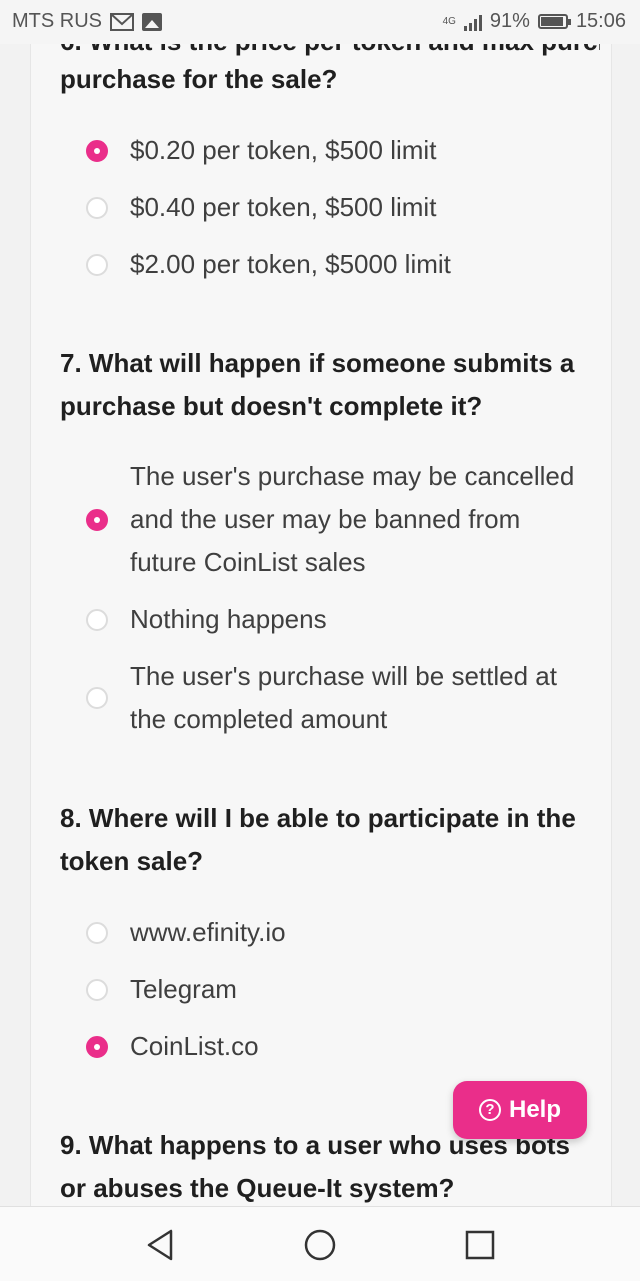 The height and width of the screenshot is (1281, 640). Describe the element at coordinates (194, 1046) in the screenshot. I see `option-label: CoinList.co` at that location.